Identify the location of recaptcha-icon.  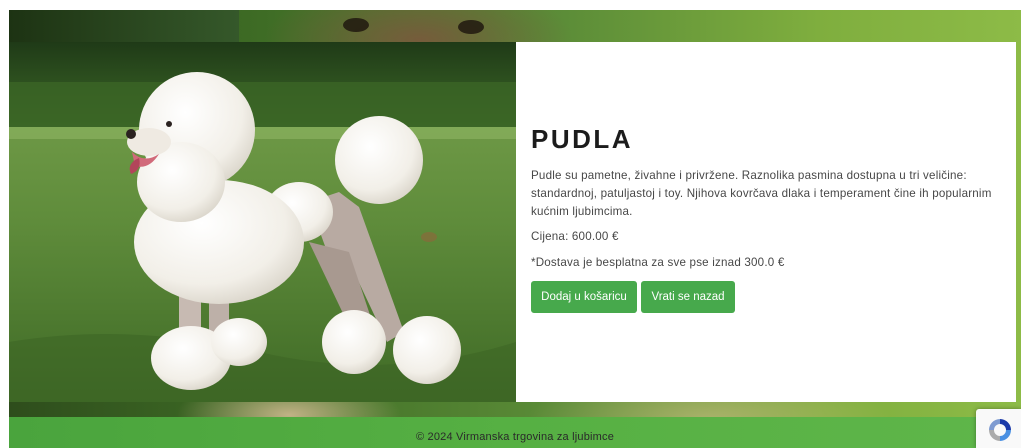
(1000, 430).